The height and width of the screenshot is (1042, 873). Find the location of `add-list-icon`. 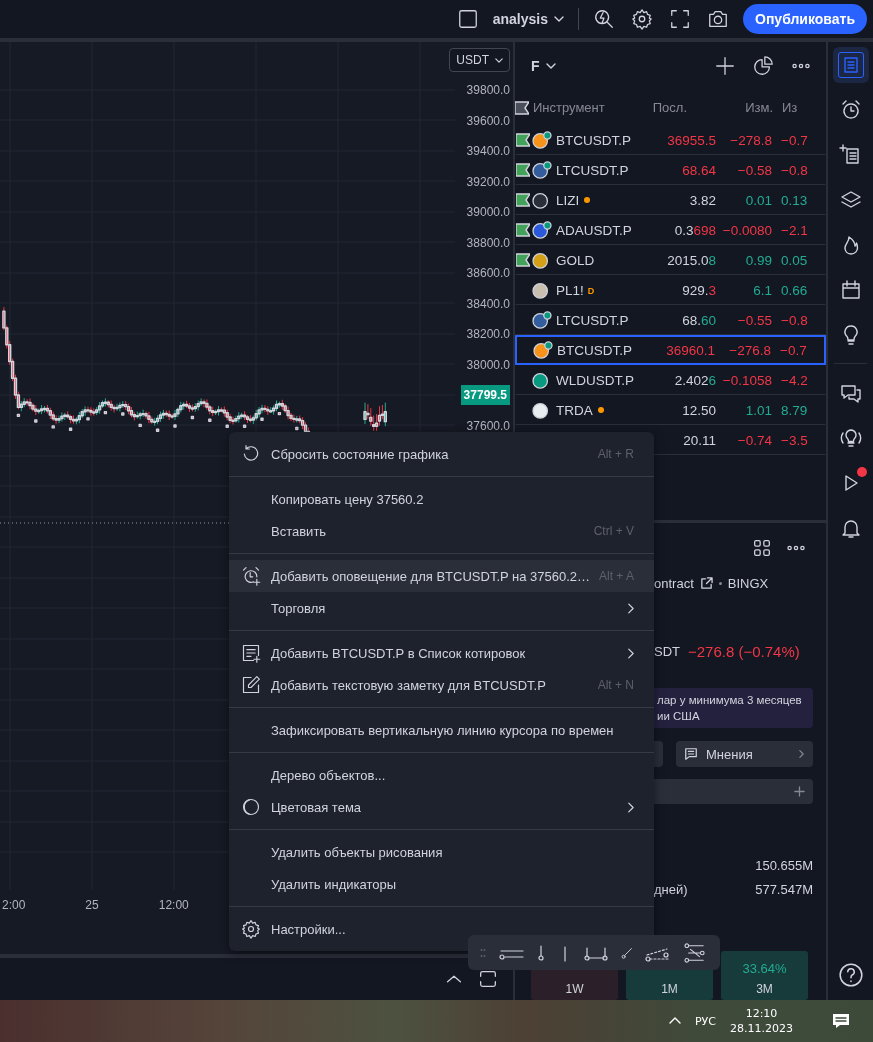

add-list-icon is located at coordinates (251, 653).